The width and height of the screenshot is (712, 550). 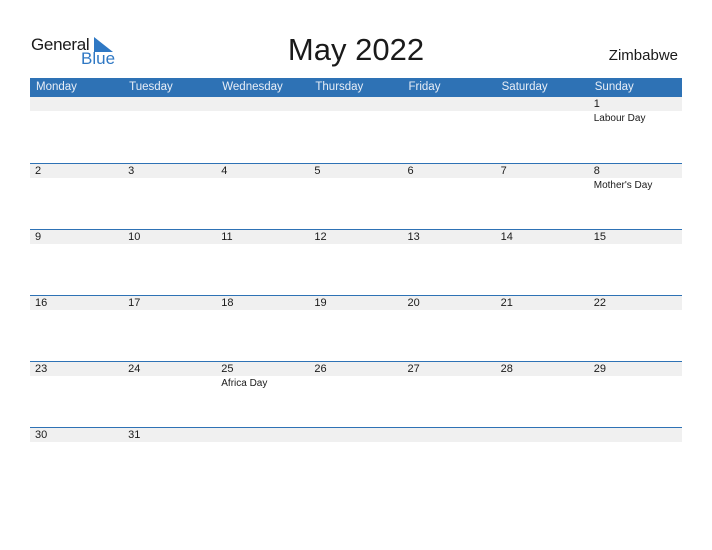 I want to click on day-number: 25, so click(x=263, y=369).